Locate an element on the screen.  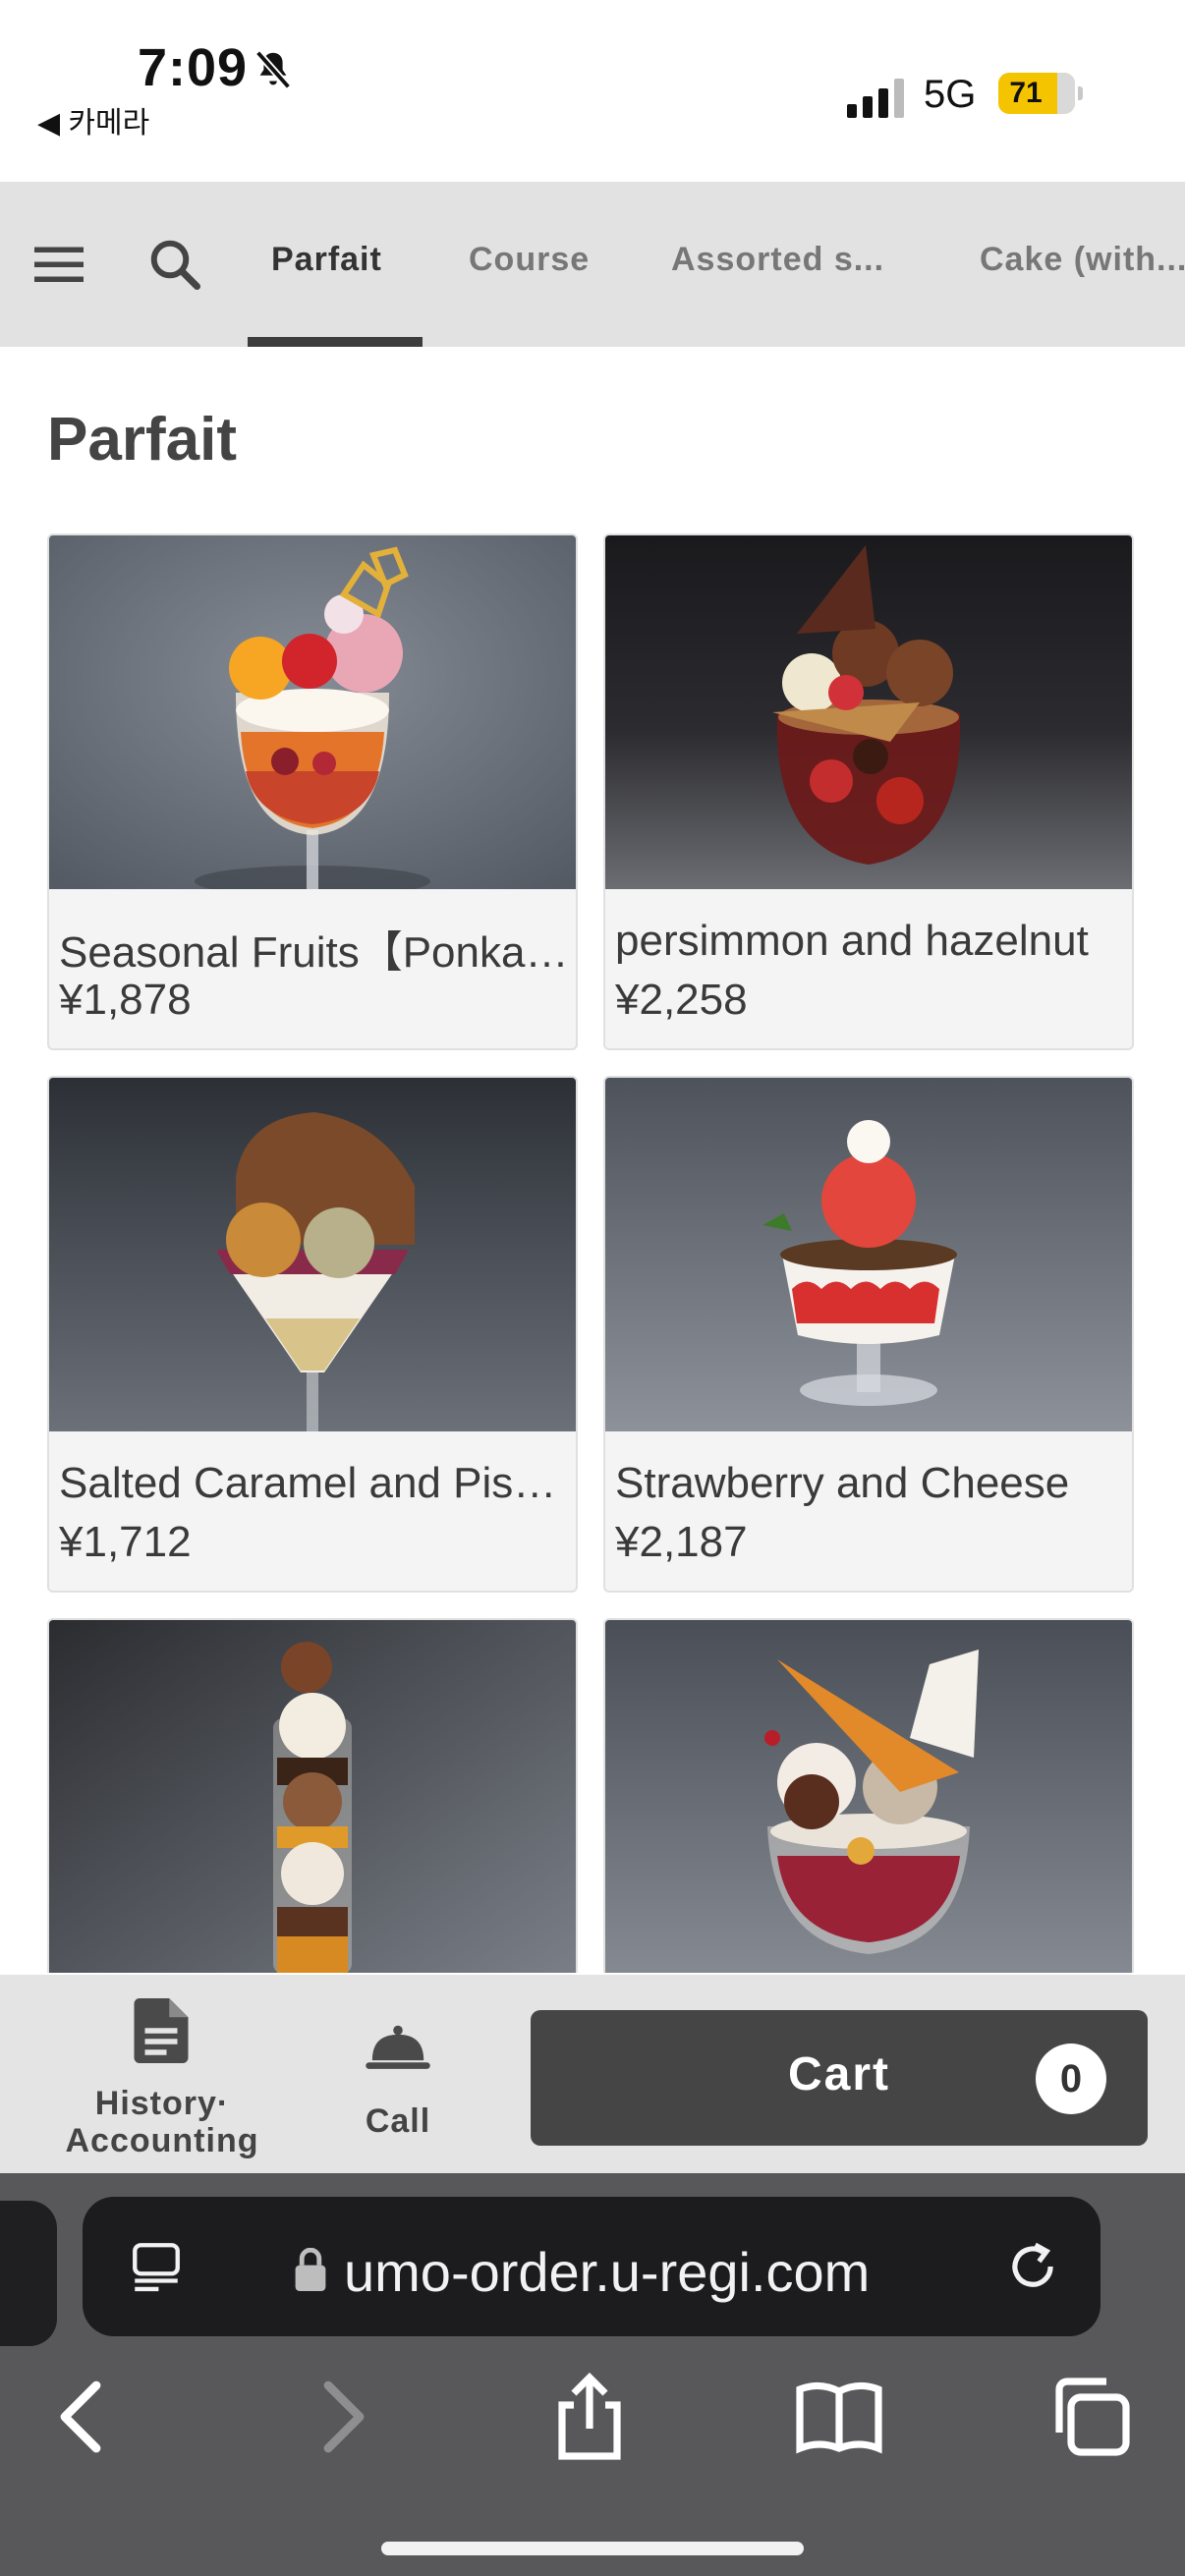
share-icon is located at coordinates (590, 2417).